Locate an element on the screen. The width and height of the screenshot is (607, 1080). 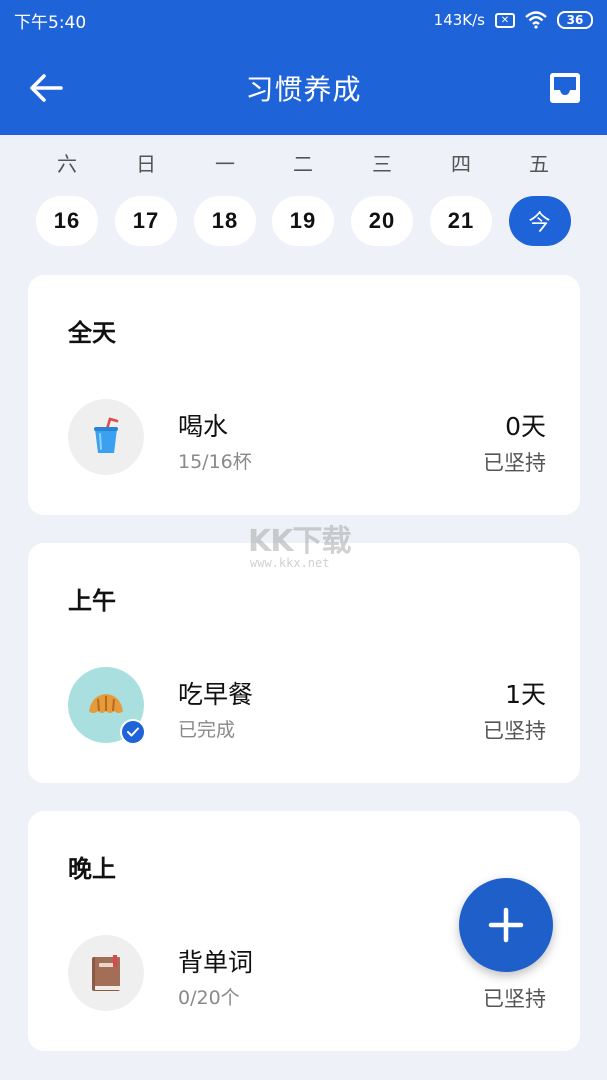
weekday-label: 日 is located at coordinates (146, 164).